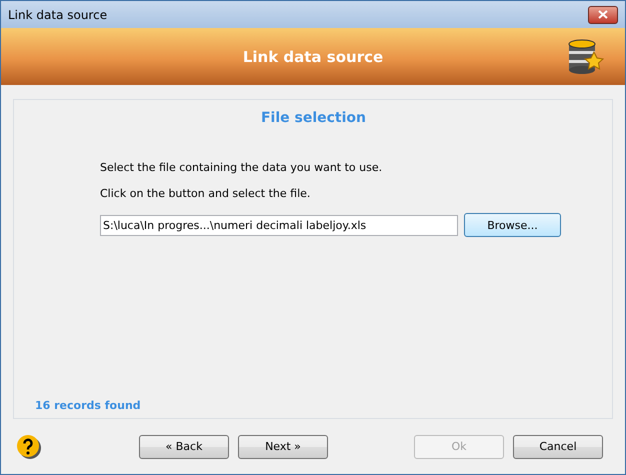 Image resolution: width=626 pixels, height=475 pixels. I want to click on window-title: Link data source, so click(58, 15).